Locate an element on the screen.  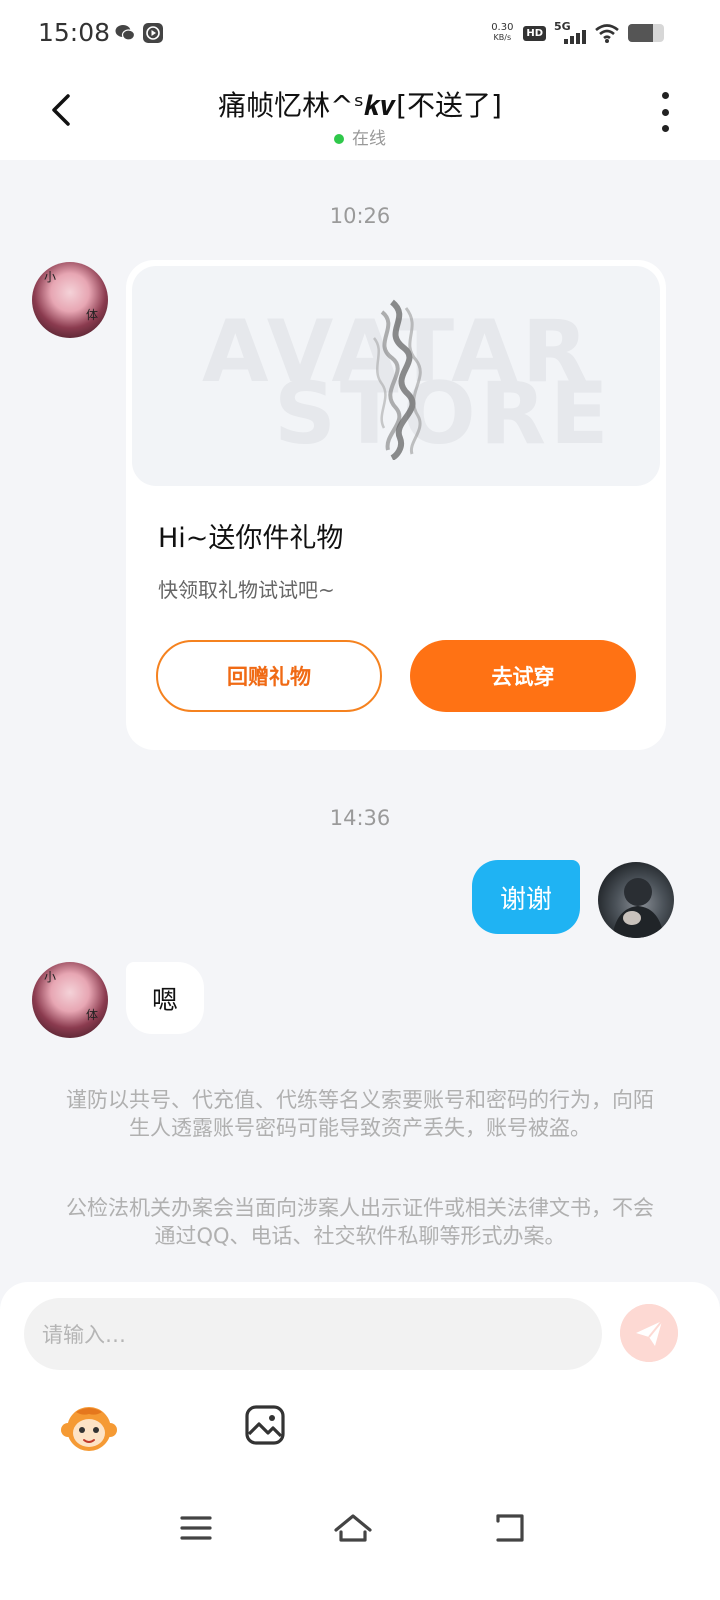
back-nav-icon is located at coordinates (510, 1528).